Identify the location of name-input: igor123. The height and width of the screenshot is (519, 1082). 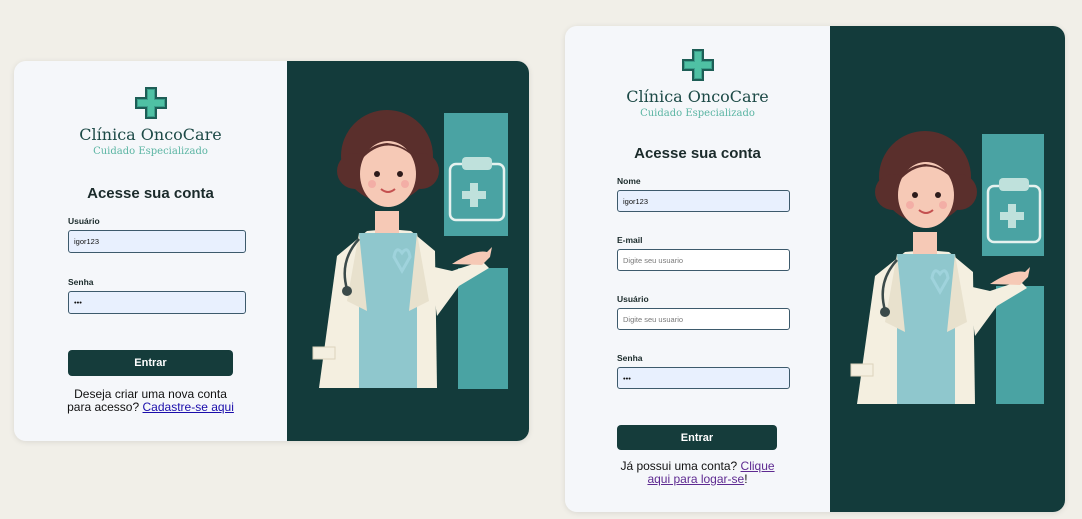
(703, 201).